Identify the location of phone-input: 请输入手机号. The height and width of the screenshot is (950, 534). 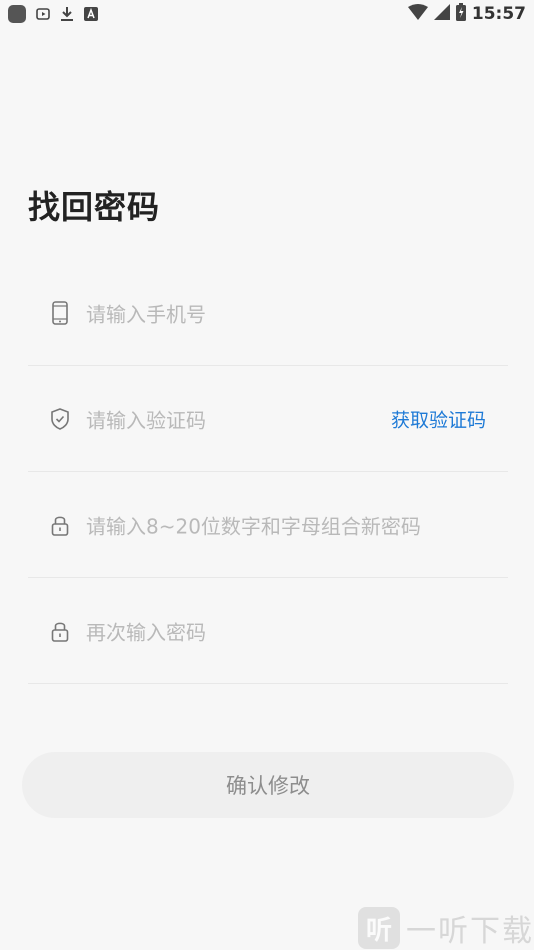
(146, 312).